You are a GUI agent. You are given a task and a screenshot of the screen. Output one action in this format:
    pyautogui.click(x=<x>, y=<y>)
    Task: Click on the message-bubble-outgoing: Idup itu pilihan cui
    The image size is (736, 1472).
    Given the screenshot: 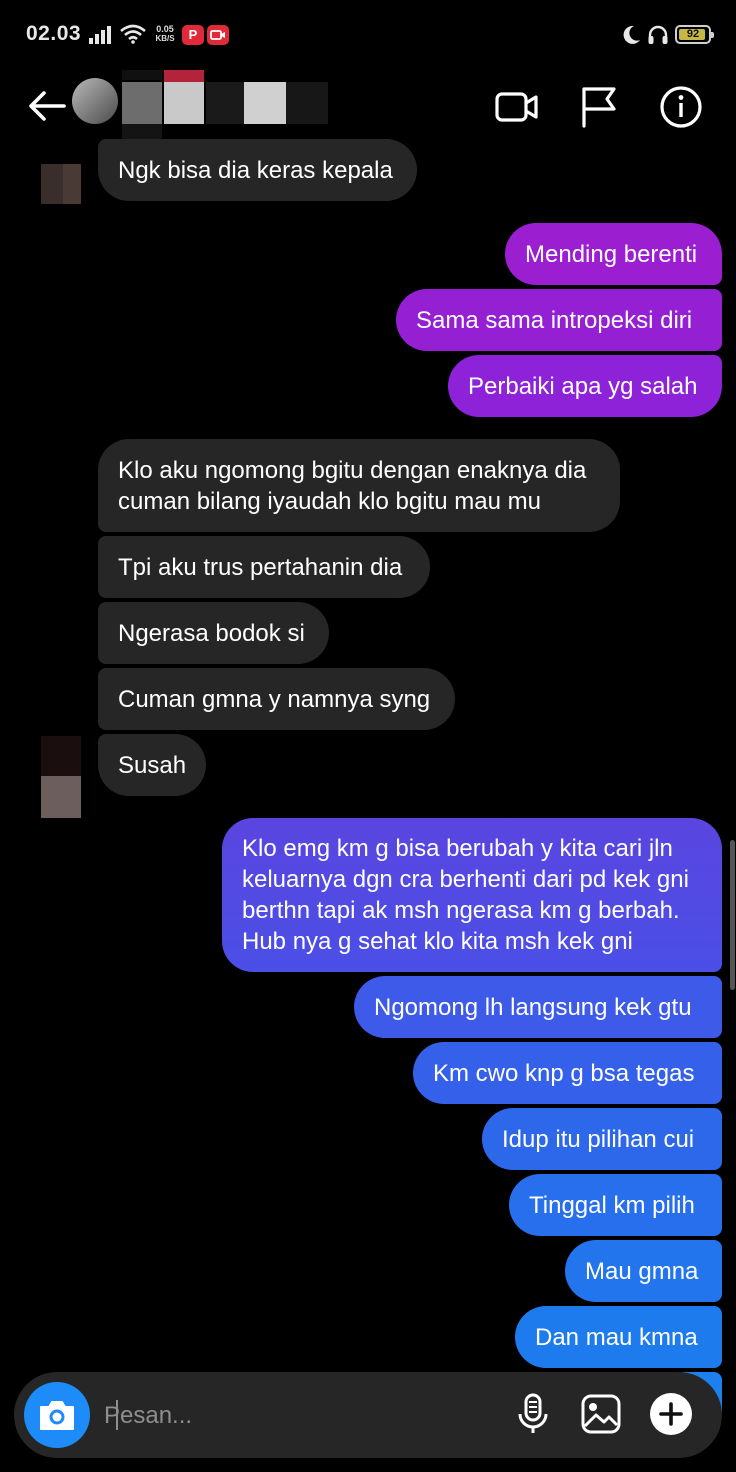 What is the action you would take?
    pyautogui.click(x=602, y=1139)
    